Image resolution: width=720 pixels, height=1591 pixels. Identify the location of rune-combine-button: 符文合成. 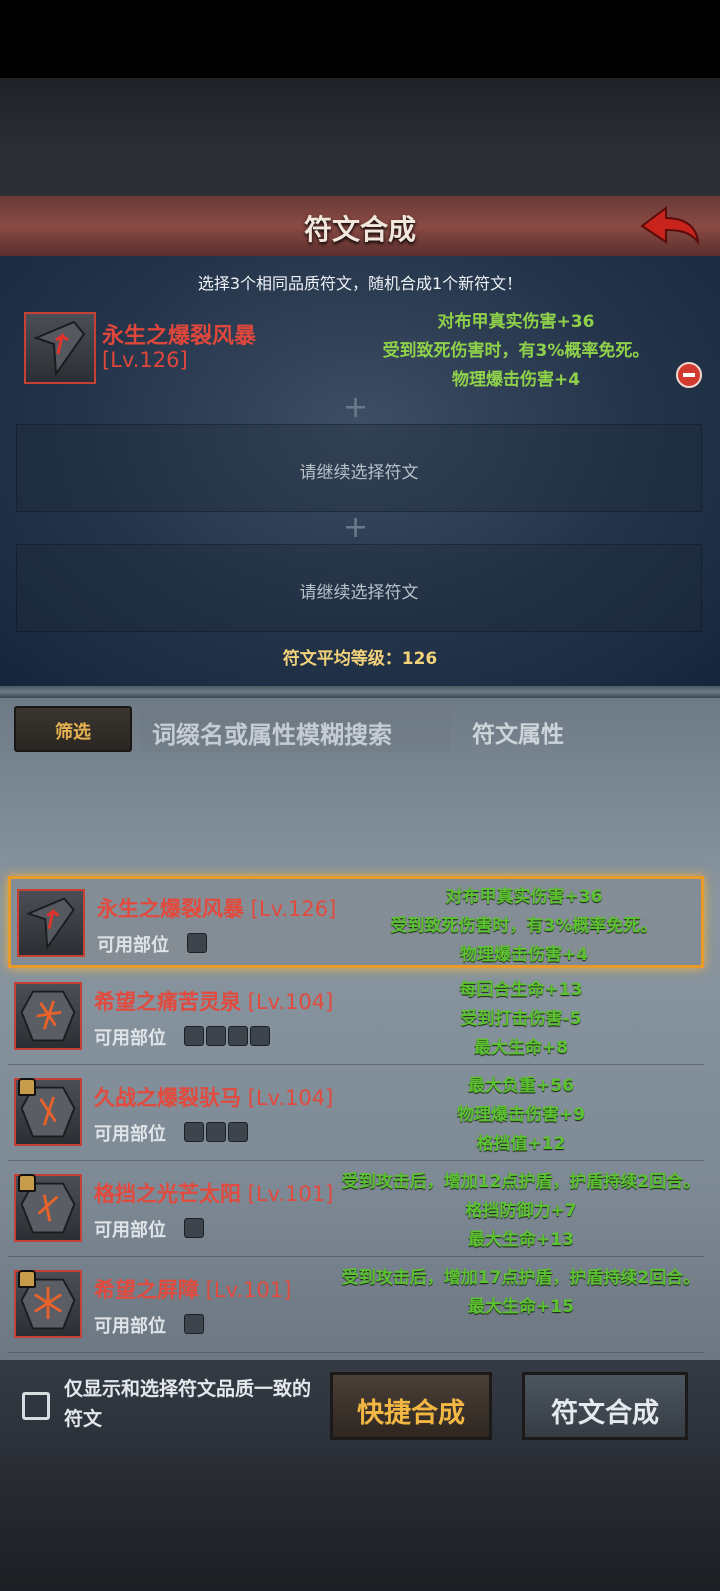
(605, 1406).